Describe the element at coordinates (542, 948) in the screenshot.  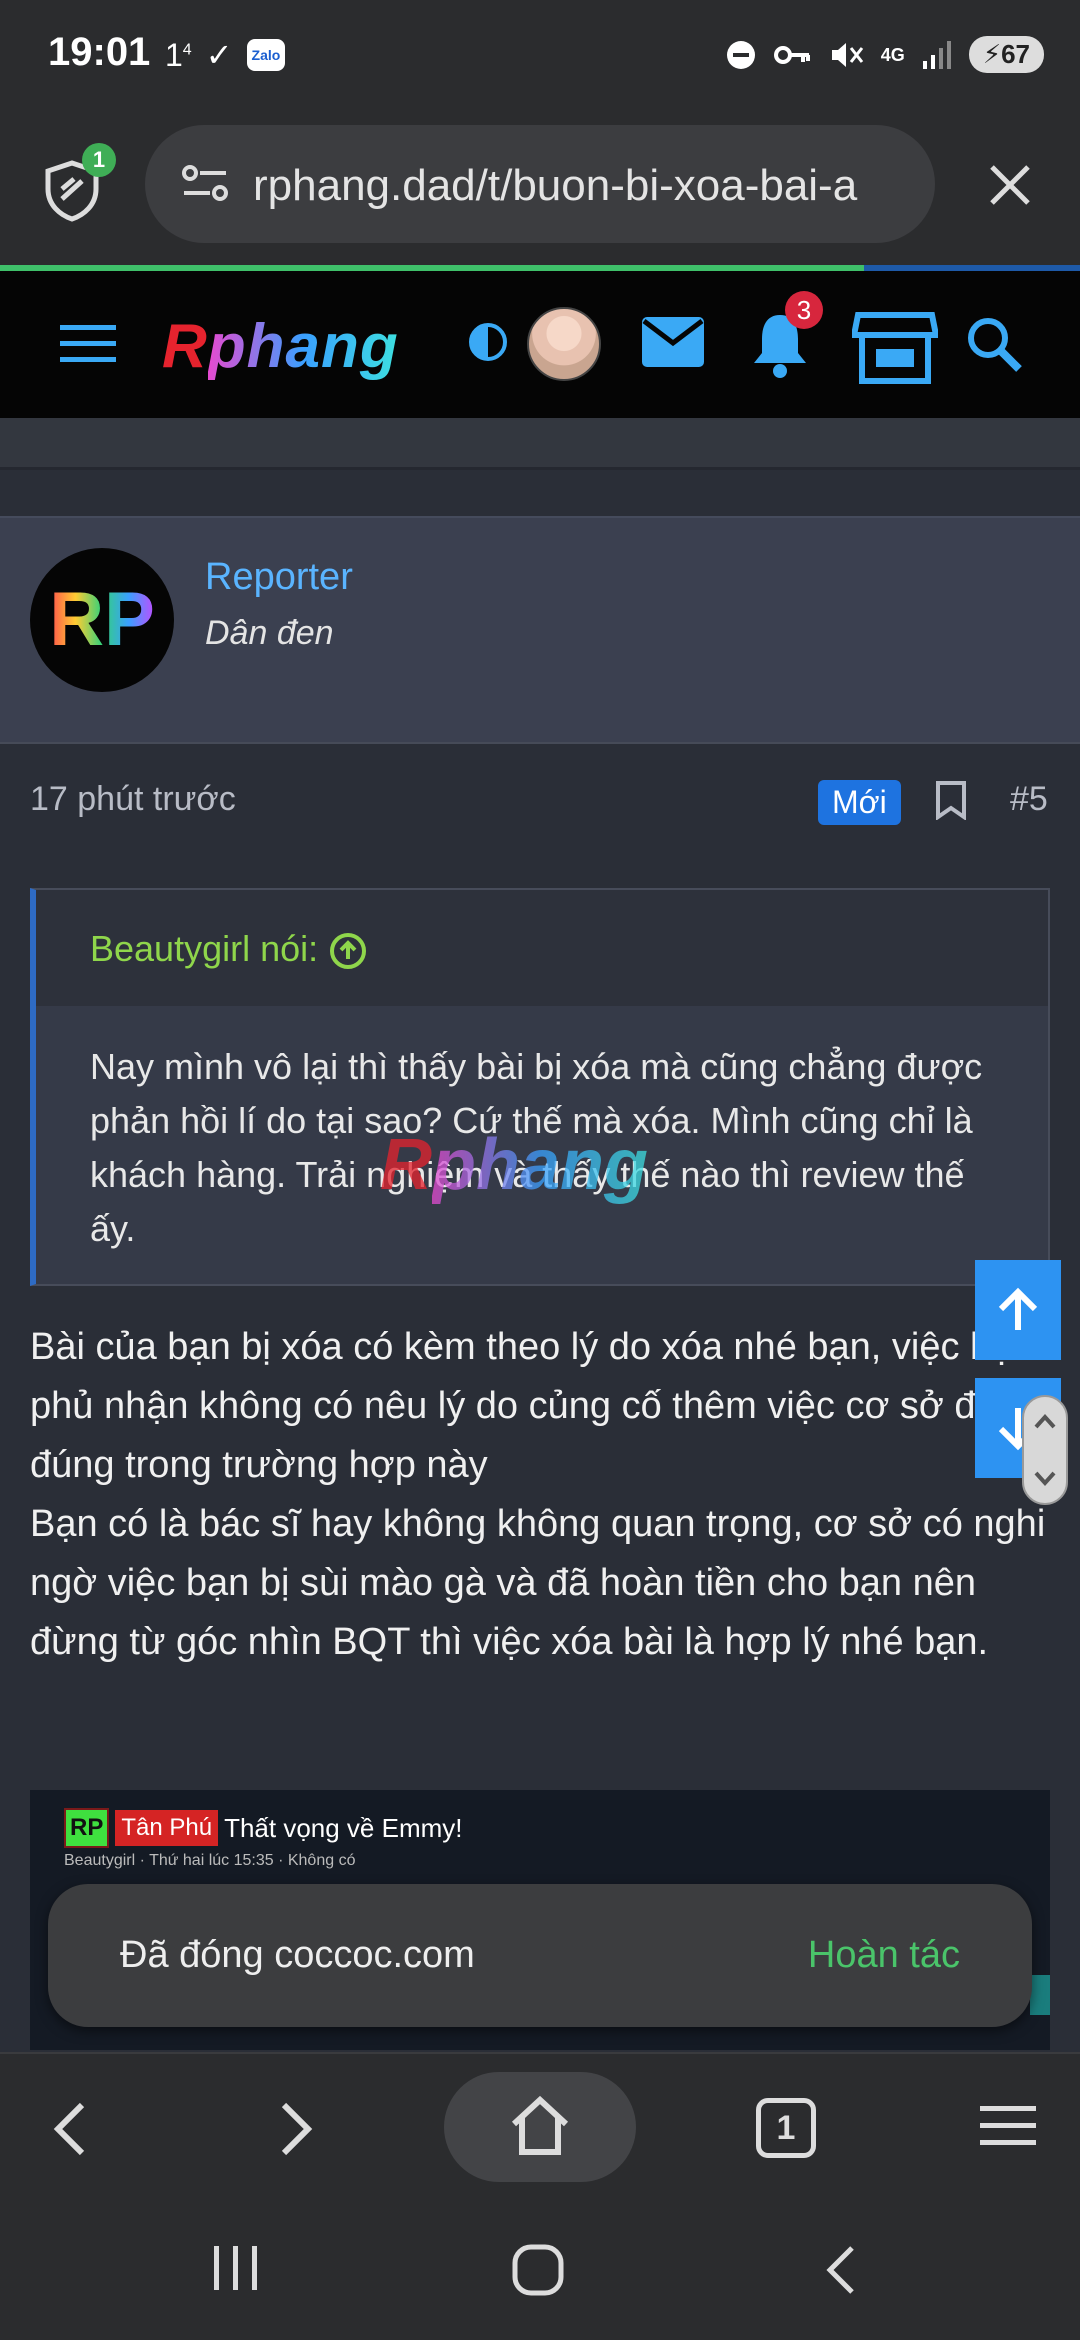
I see `quote-header: Beautygirl nói:` at that location.